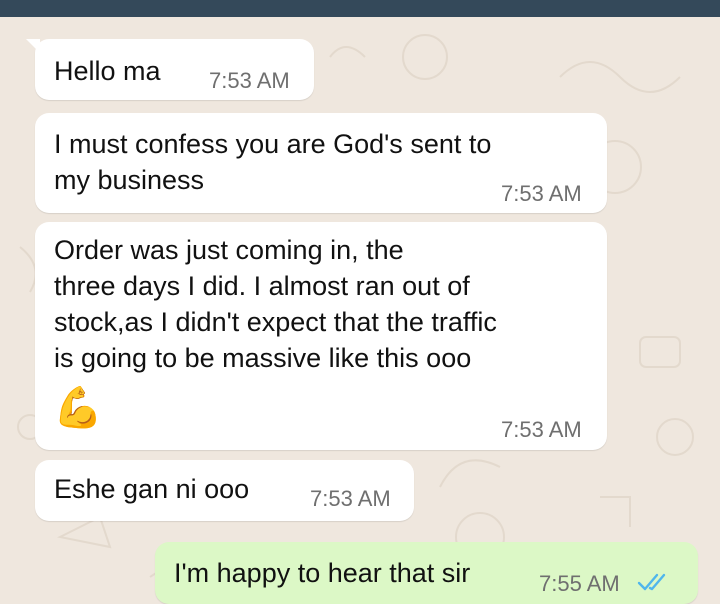 The width and height of the screenshot is (720, 604). What do you see at coordinates (78, 408) in the screenshot?
I see `flexed-biceps-emoji: 💪` at bounding box center [78, 408].